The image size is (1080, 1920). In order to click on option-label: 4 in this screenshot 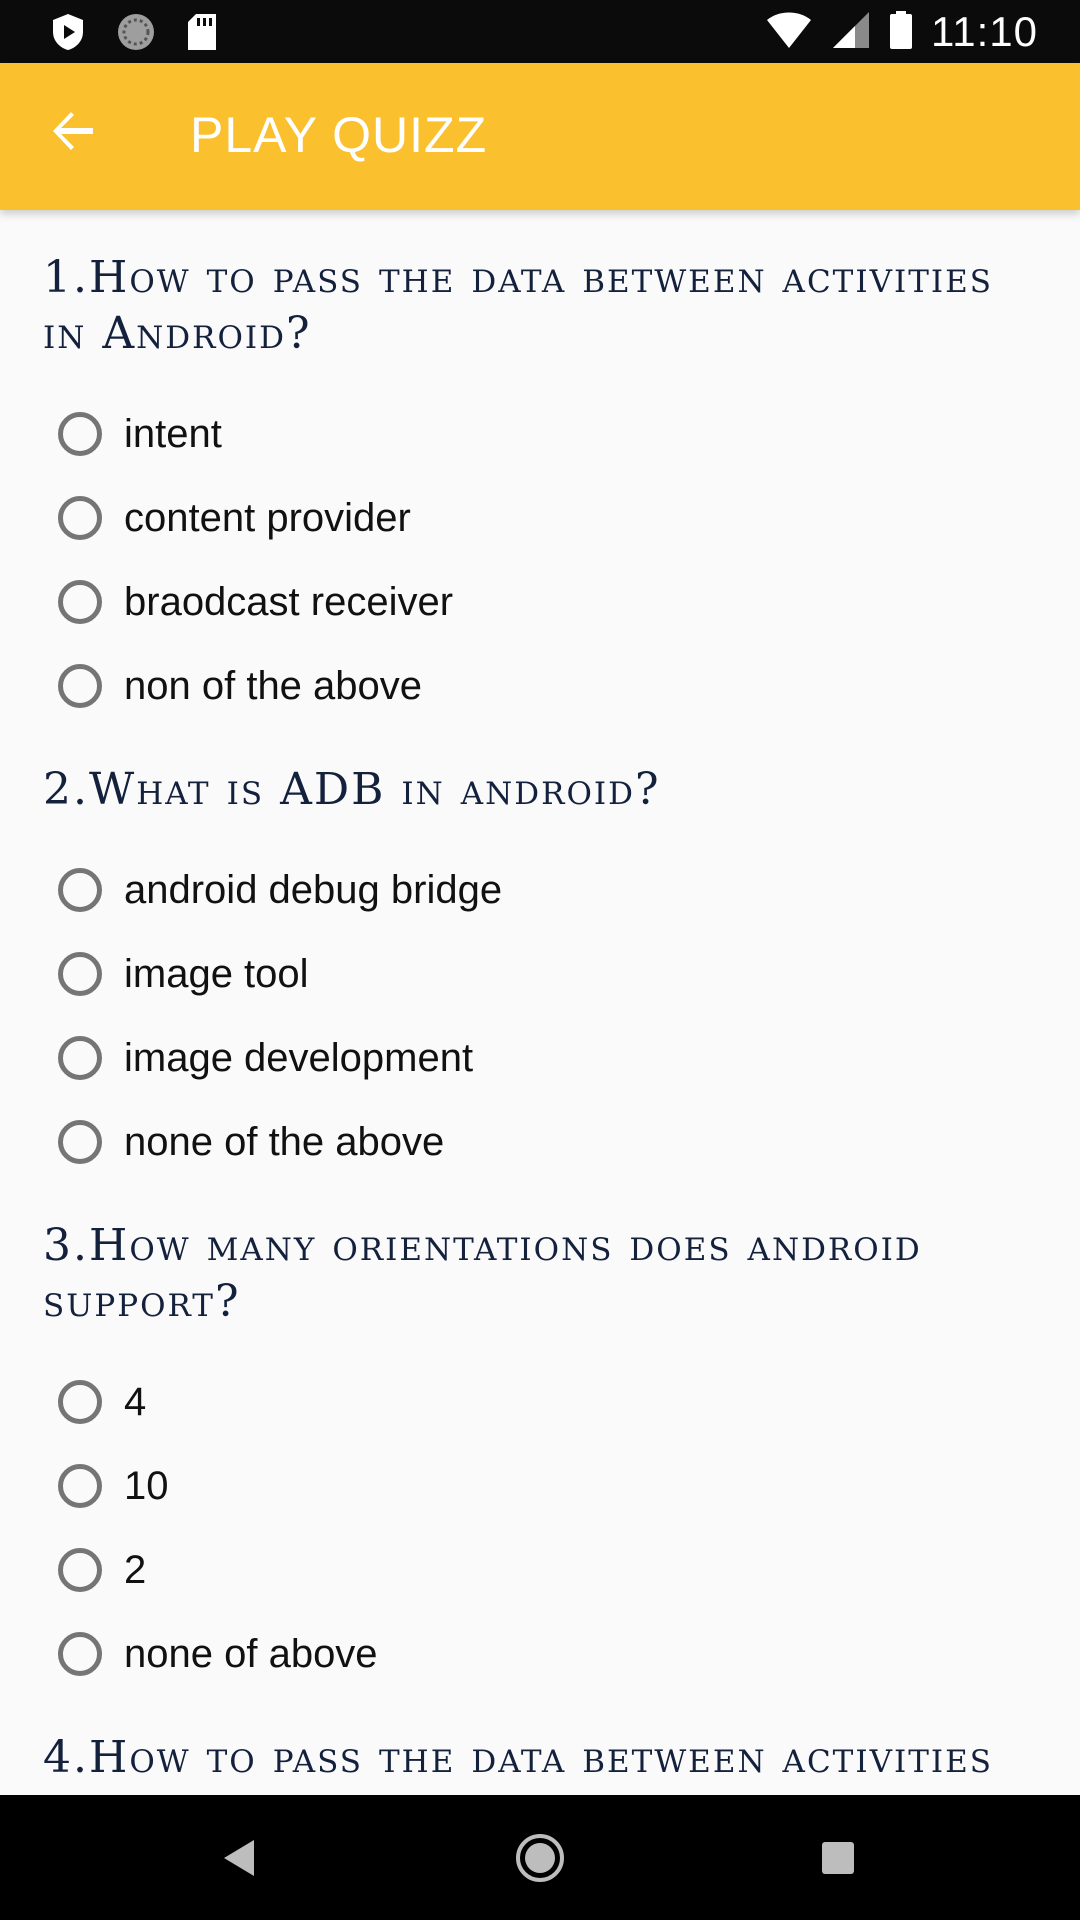, I will do `click(135, 1401)`.